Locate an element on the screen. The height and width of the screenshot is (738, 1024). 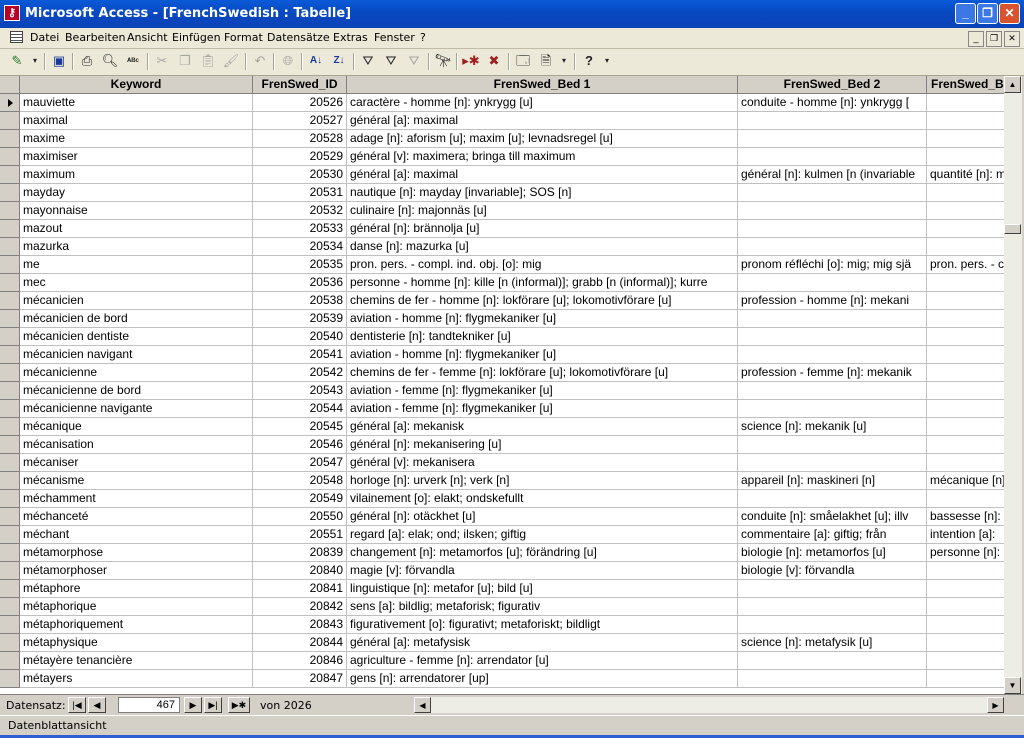
cell-keyword: métayère tenancière is located at coordinates (136, 661).